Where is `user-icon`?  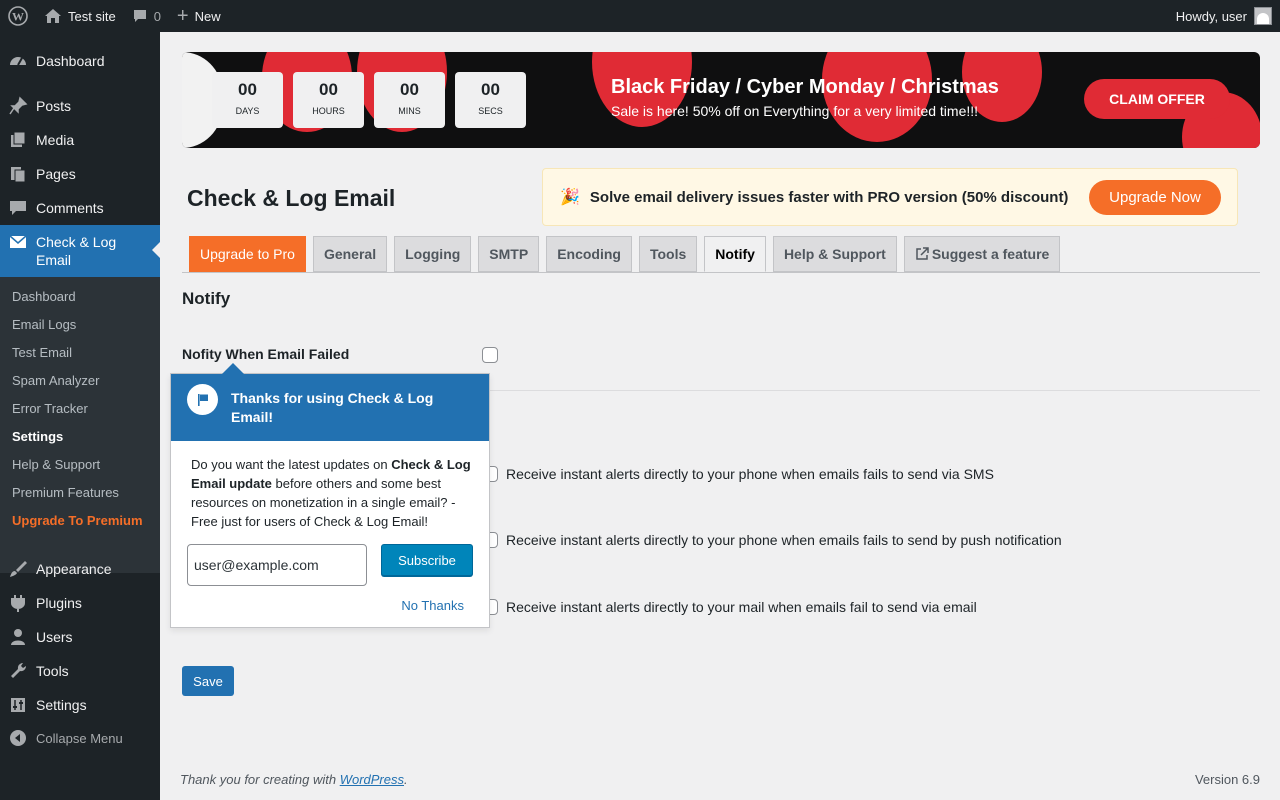
user-icon is located at coordinates (18, 637).